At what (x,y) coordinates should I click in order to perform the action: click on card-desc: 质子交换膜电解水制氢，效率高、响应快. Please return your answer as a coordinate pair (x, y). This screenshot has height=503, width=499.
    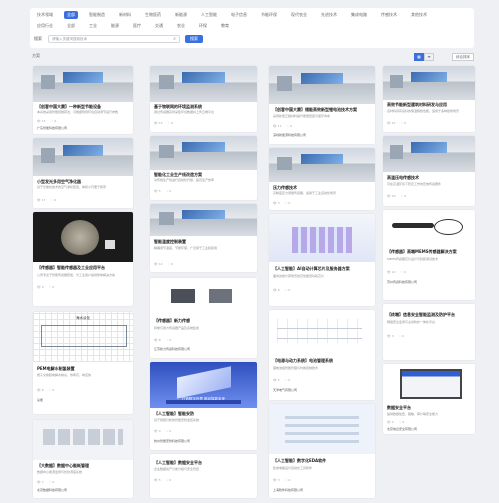
    Looking at the image, I should click on (64, 375).